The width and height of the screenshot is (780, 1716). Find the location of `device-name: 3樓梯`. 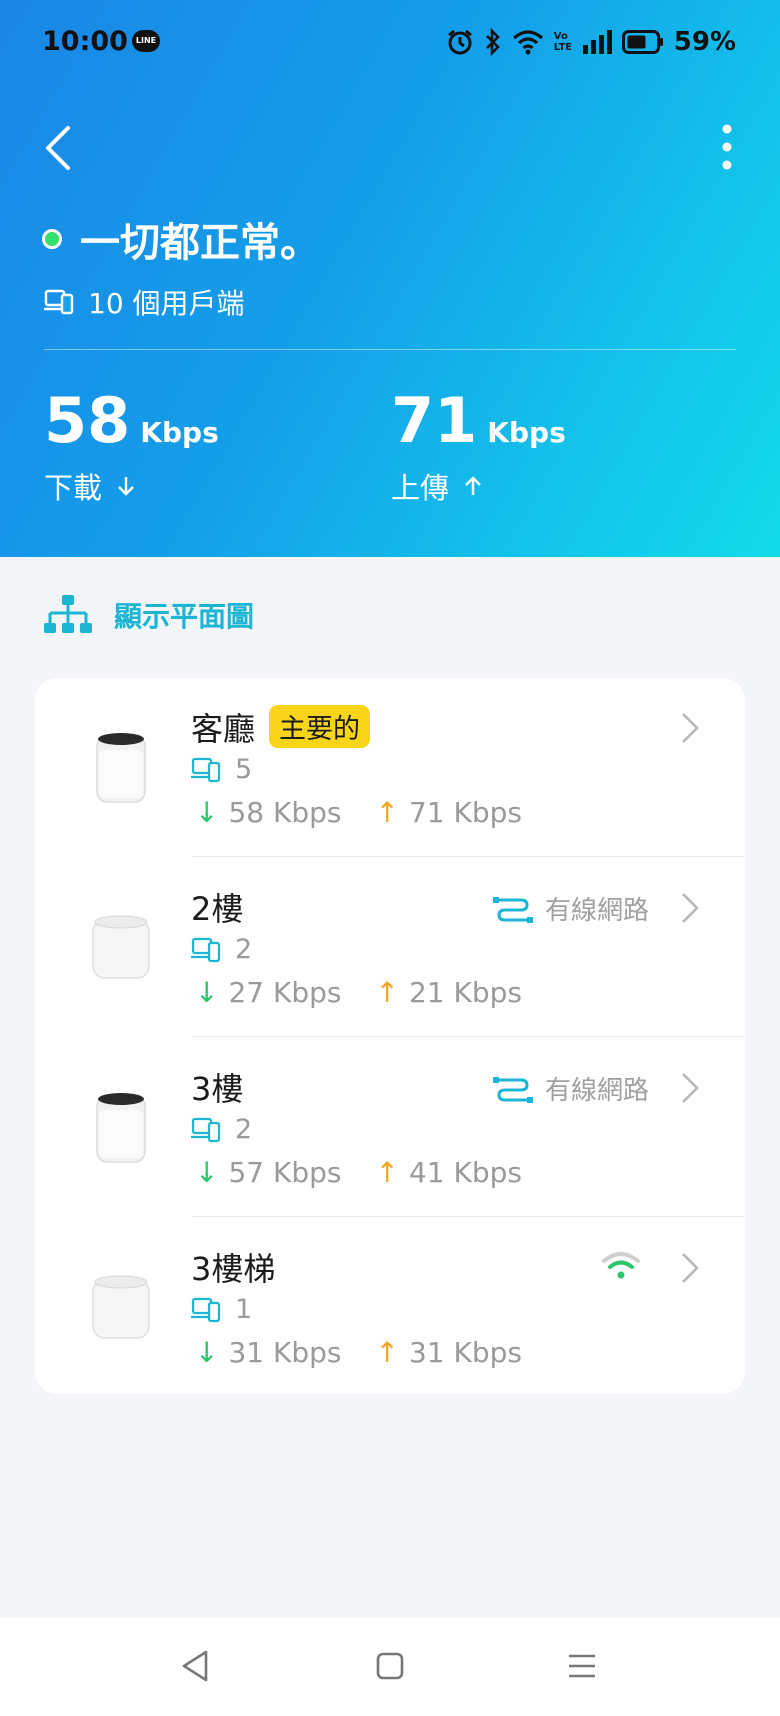

device-name: 3樓梯 is located at coordinates (233, 1269).